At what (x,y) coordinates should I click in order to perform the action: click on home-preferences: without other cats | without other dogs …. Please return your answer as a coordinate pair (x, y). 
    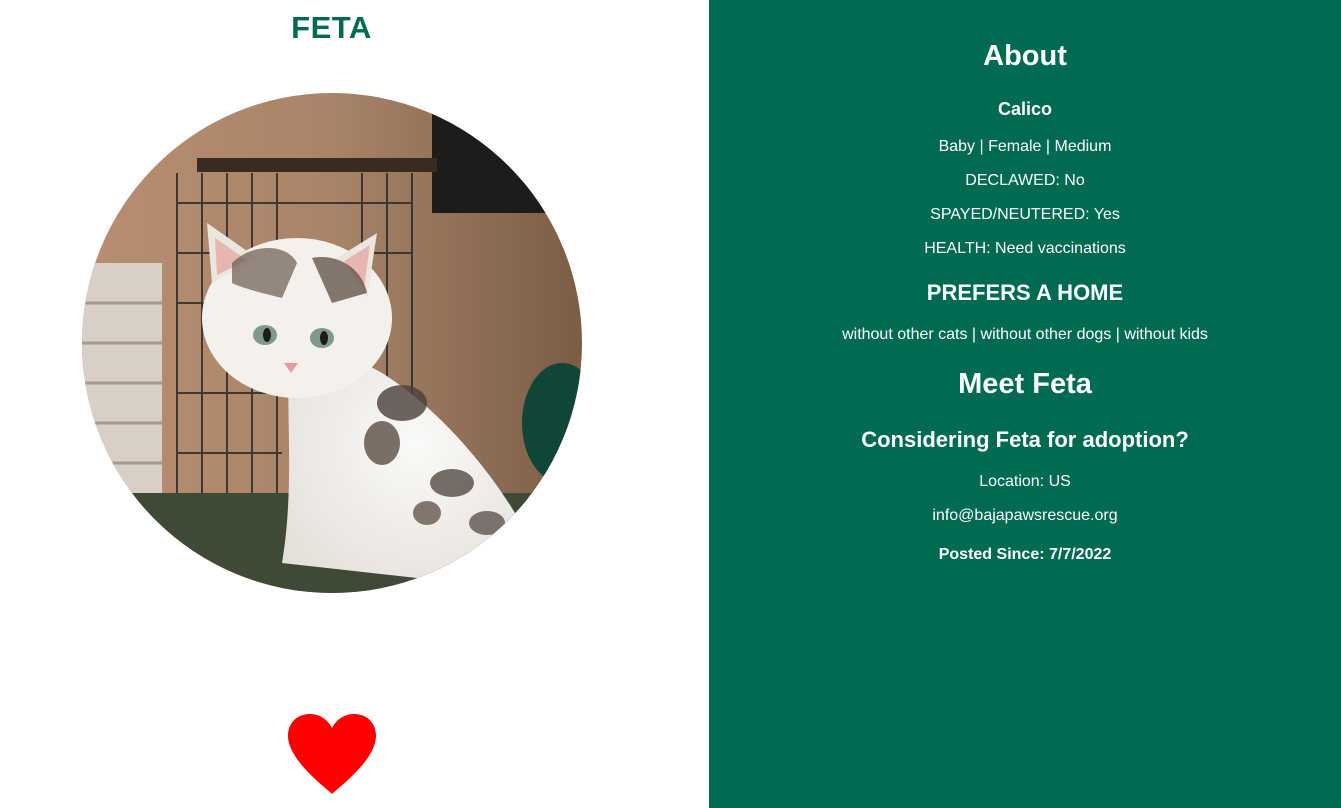
    Looking at the image, I should click on (1025, 334).